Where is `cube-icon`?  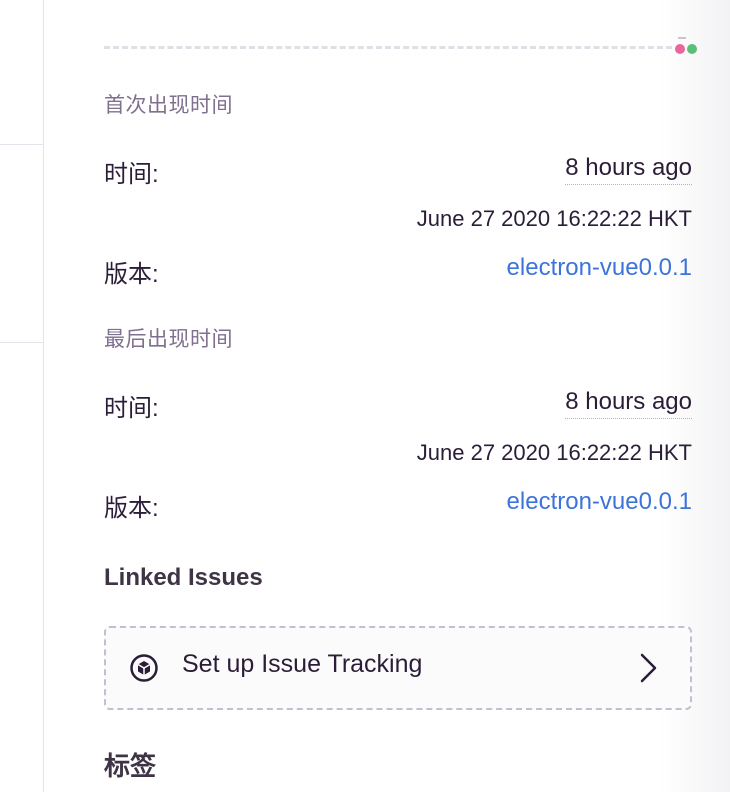
cube-icon is located at coordinates (144, 668).